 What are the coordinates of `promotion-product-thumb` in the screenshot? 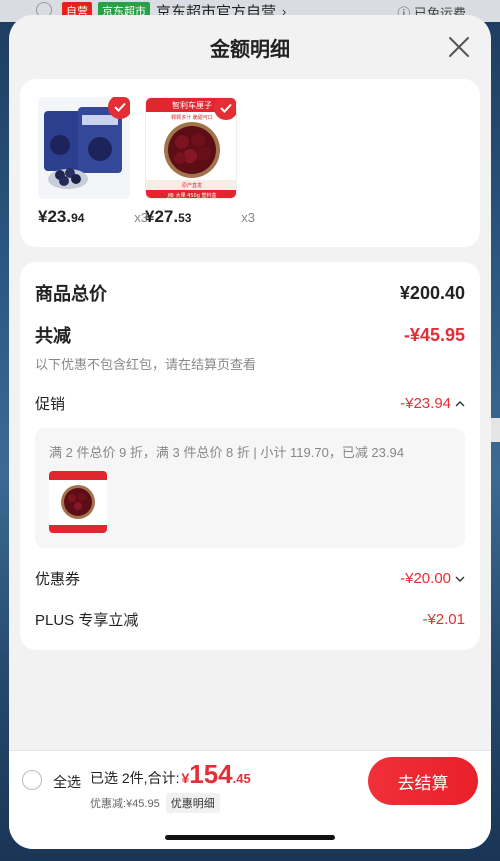 It's located at (78, 502).